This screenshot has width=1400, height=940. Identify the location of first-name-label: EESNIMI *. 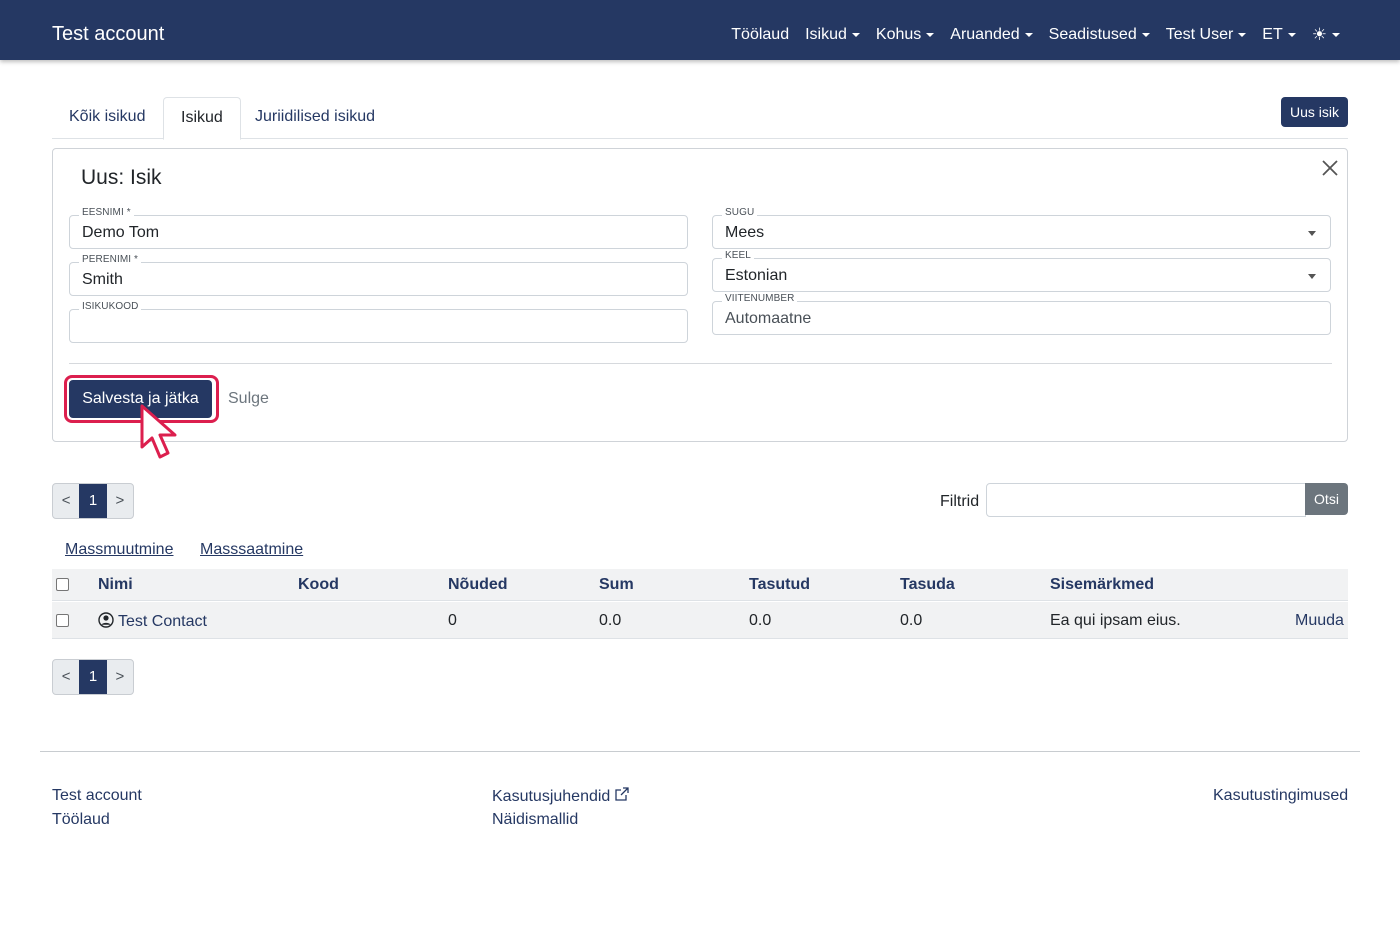
(106, 213).